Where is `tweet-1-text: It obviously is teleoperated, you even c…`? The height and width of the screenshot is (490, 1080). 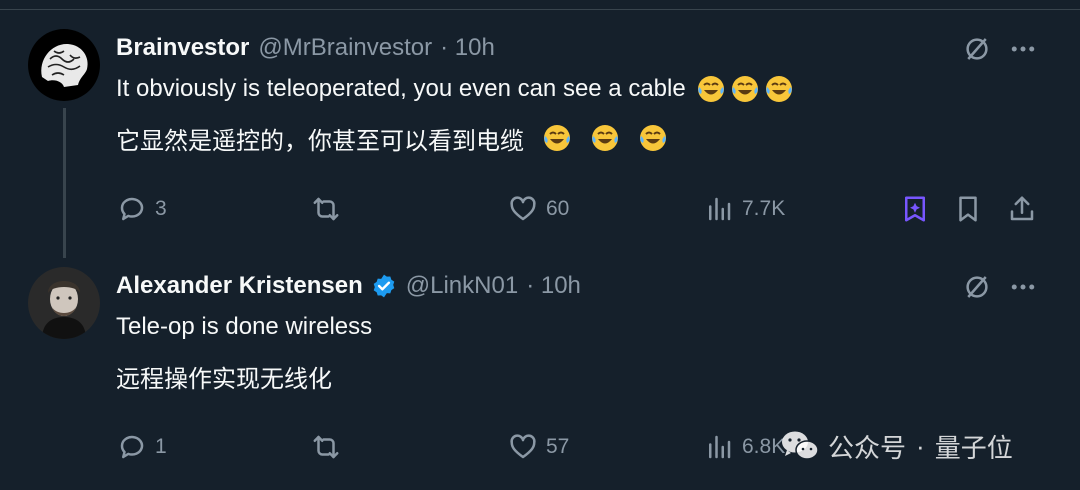 tweet-1-text: It obviously is teleoperated, you even c… is located at coordinates (455, 89).